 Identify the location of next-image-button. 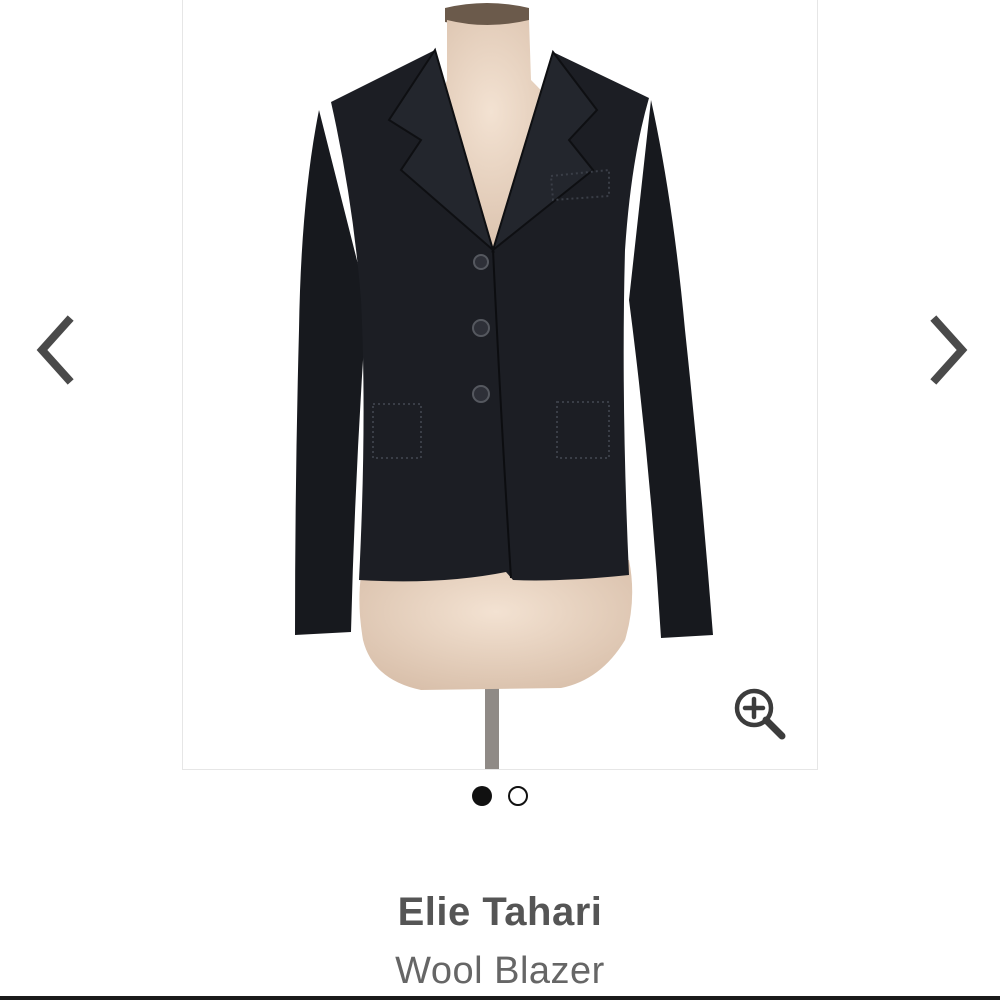
(950, 350).